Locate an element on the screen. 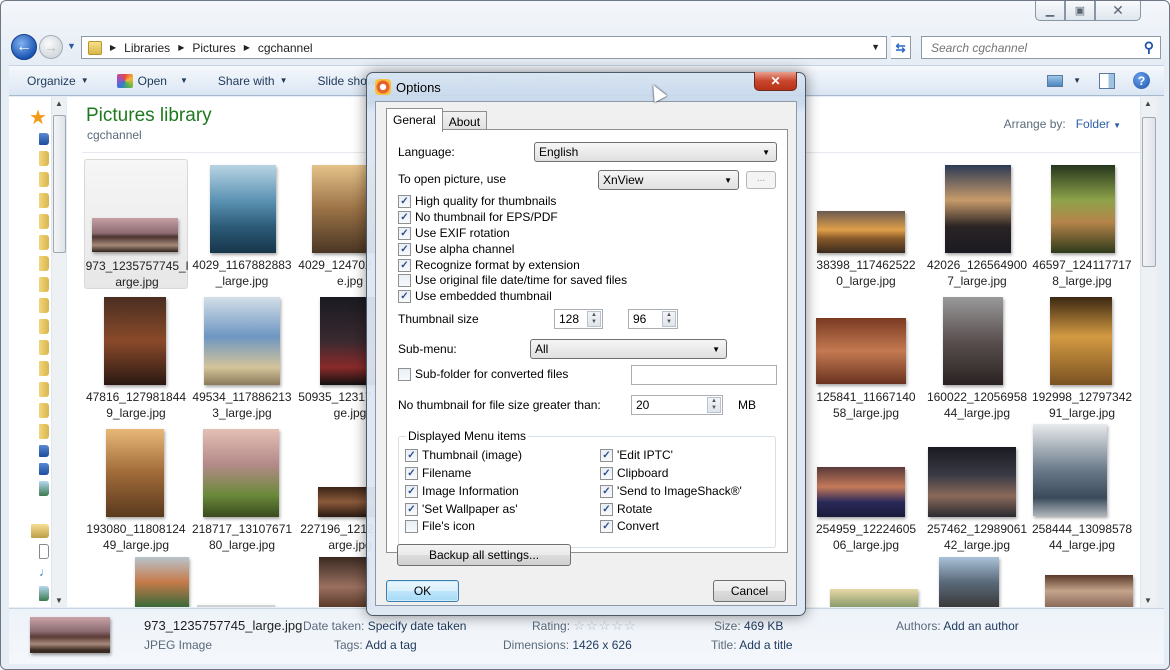 The width and height of the screenshot is (1170, 670). submenu-select: All ▼ is located at coordinates (628, 349).